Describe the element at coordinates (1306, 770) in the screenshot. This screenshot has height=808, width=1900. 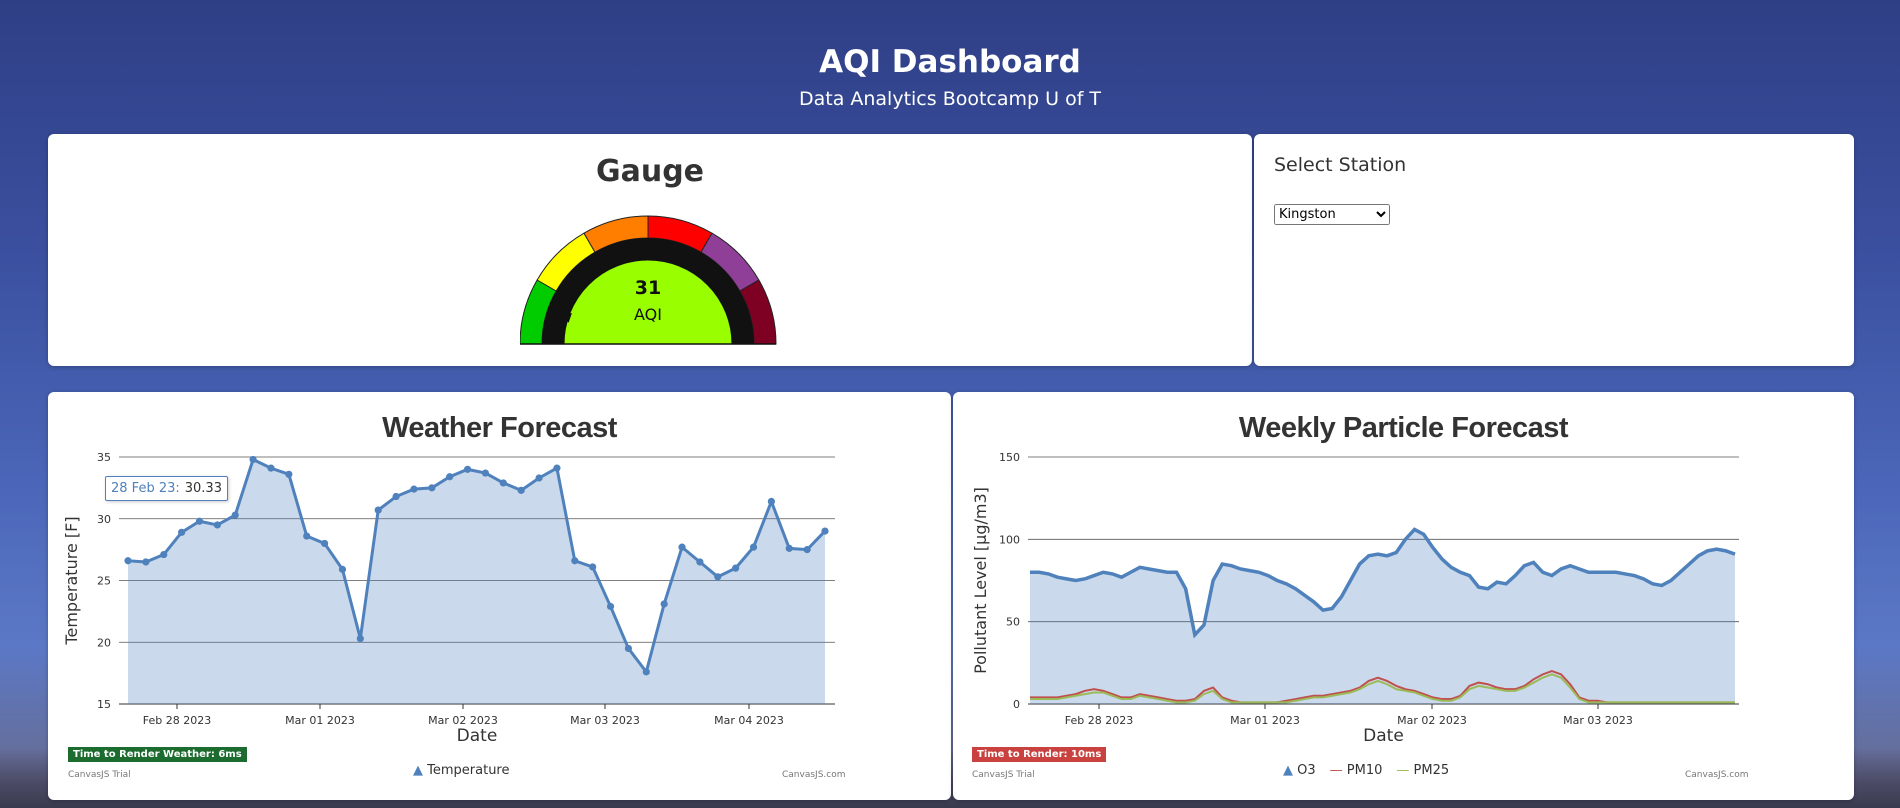
I see `legend-label-o3: O3` at that location.